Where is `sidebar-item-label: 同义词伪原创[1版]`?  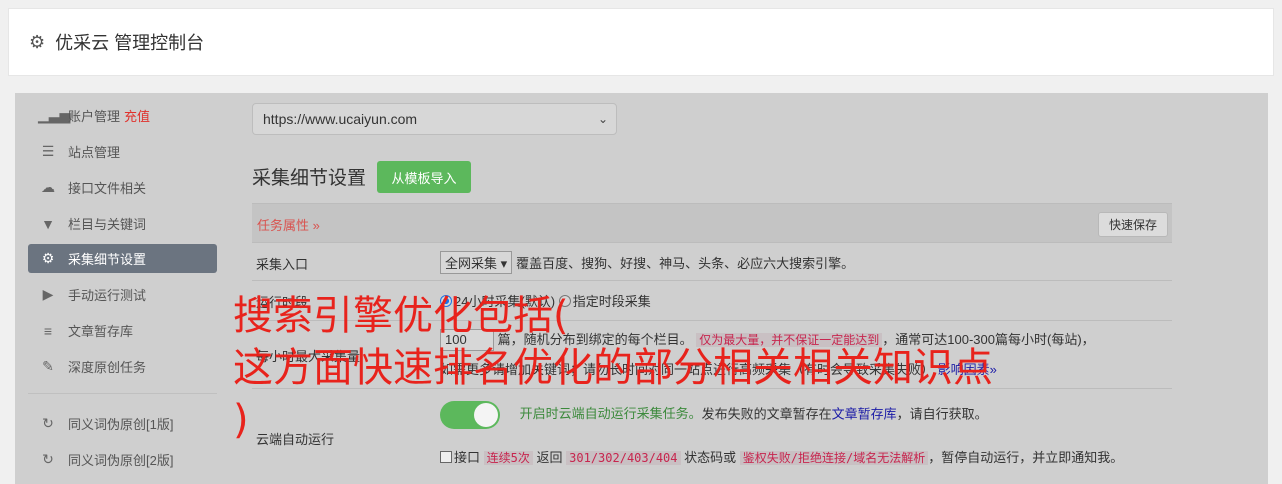
sidebar-item-label: 同义词伪原创[1版] is located at coordinates (121, 424).